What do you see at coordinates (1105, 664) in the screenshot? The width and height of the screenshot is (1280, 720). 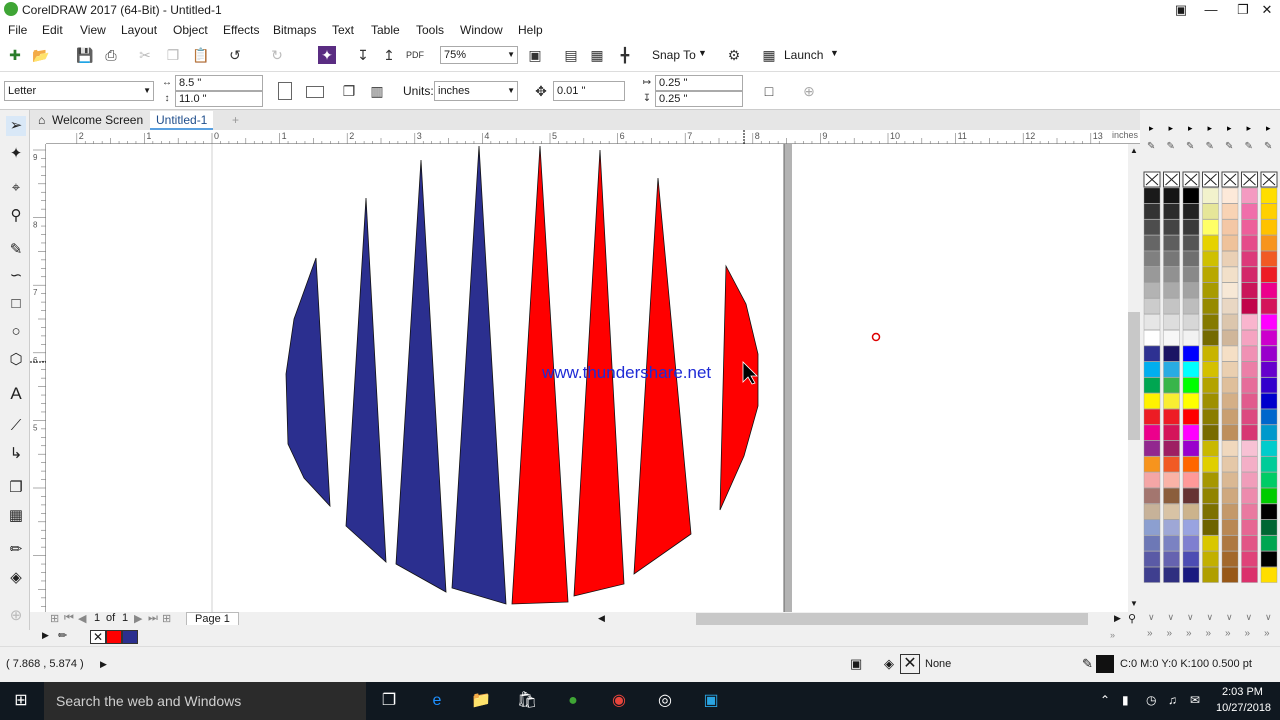 I see `outline-color-swatch` at bounding box center [1105, 664].